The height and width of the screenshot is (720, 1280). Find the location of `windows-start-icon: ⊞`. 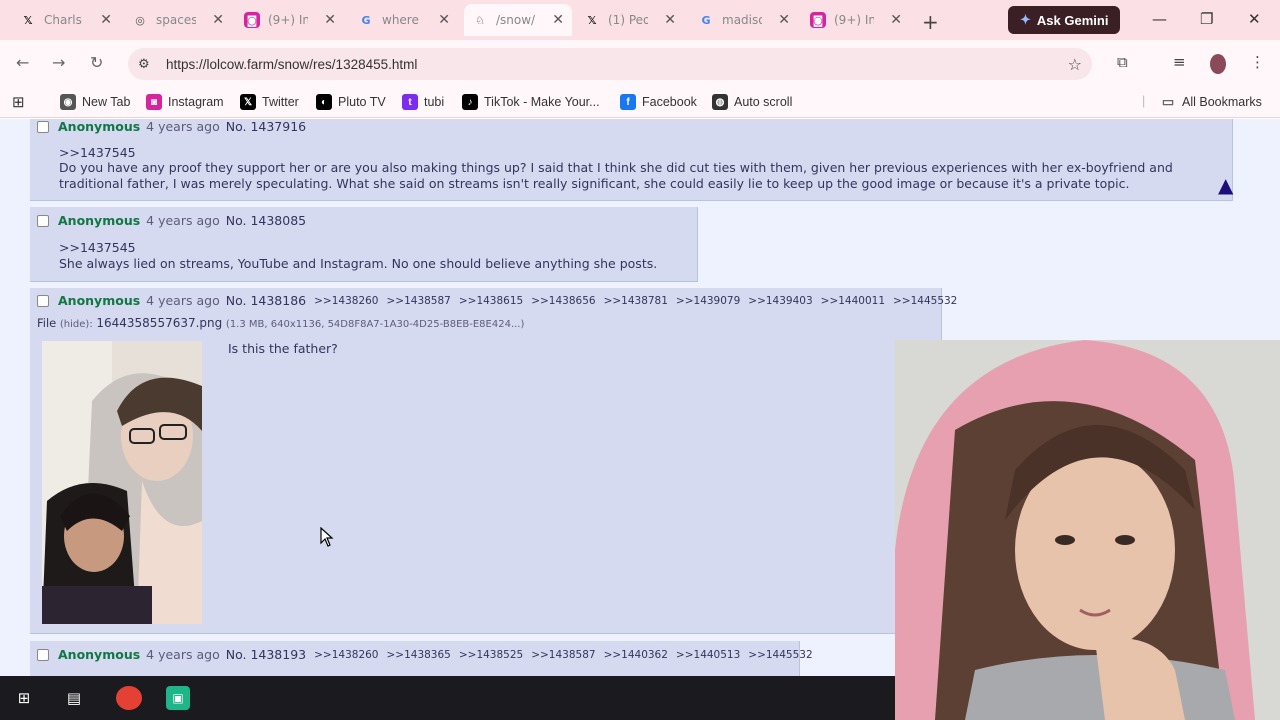

windows-start-icon: ⊞ is located at coordinates (24, 698).